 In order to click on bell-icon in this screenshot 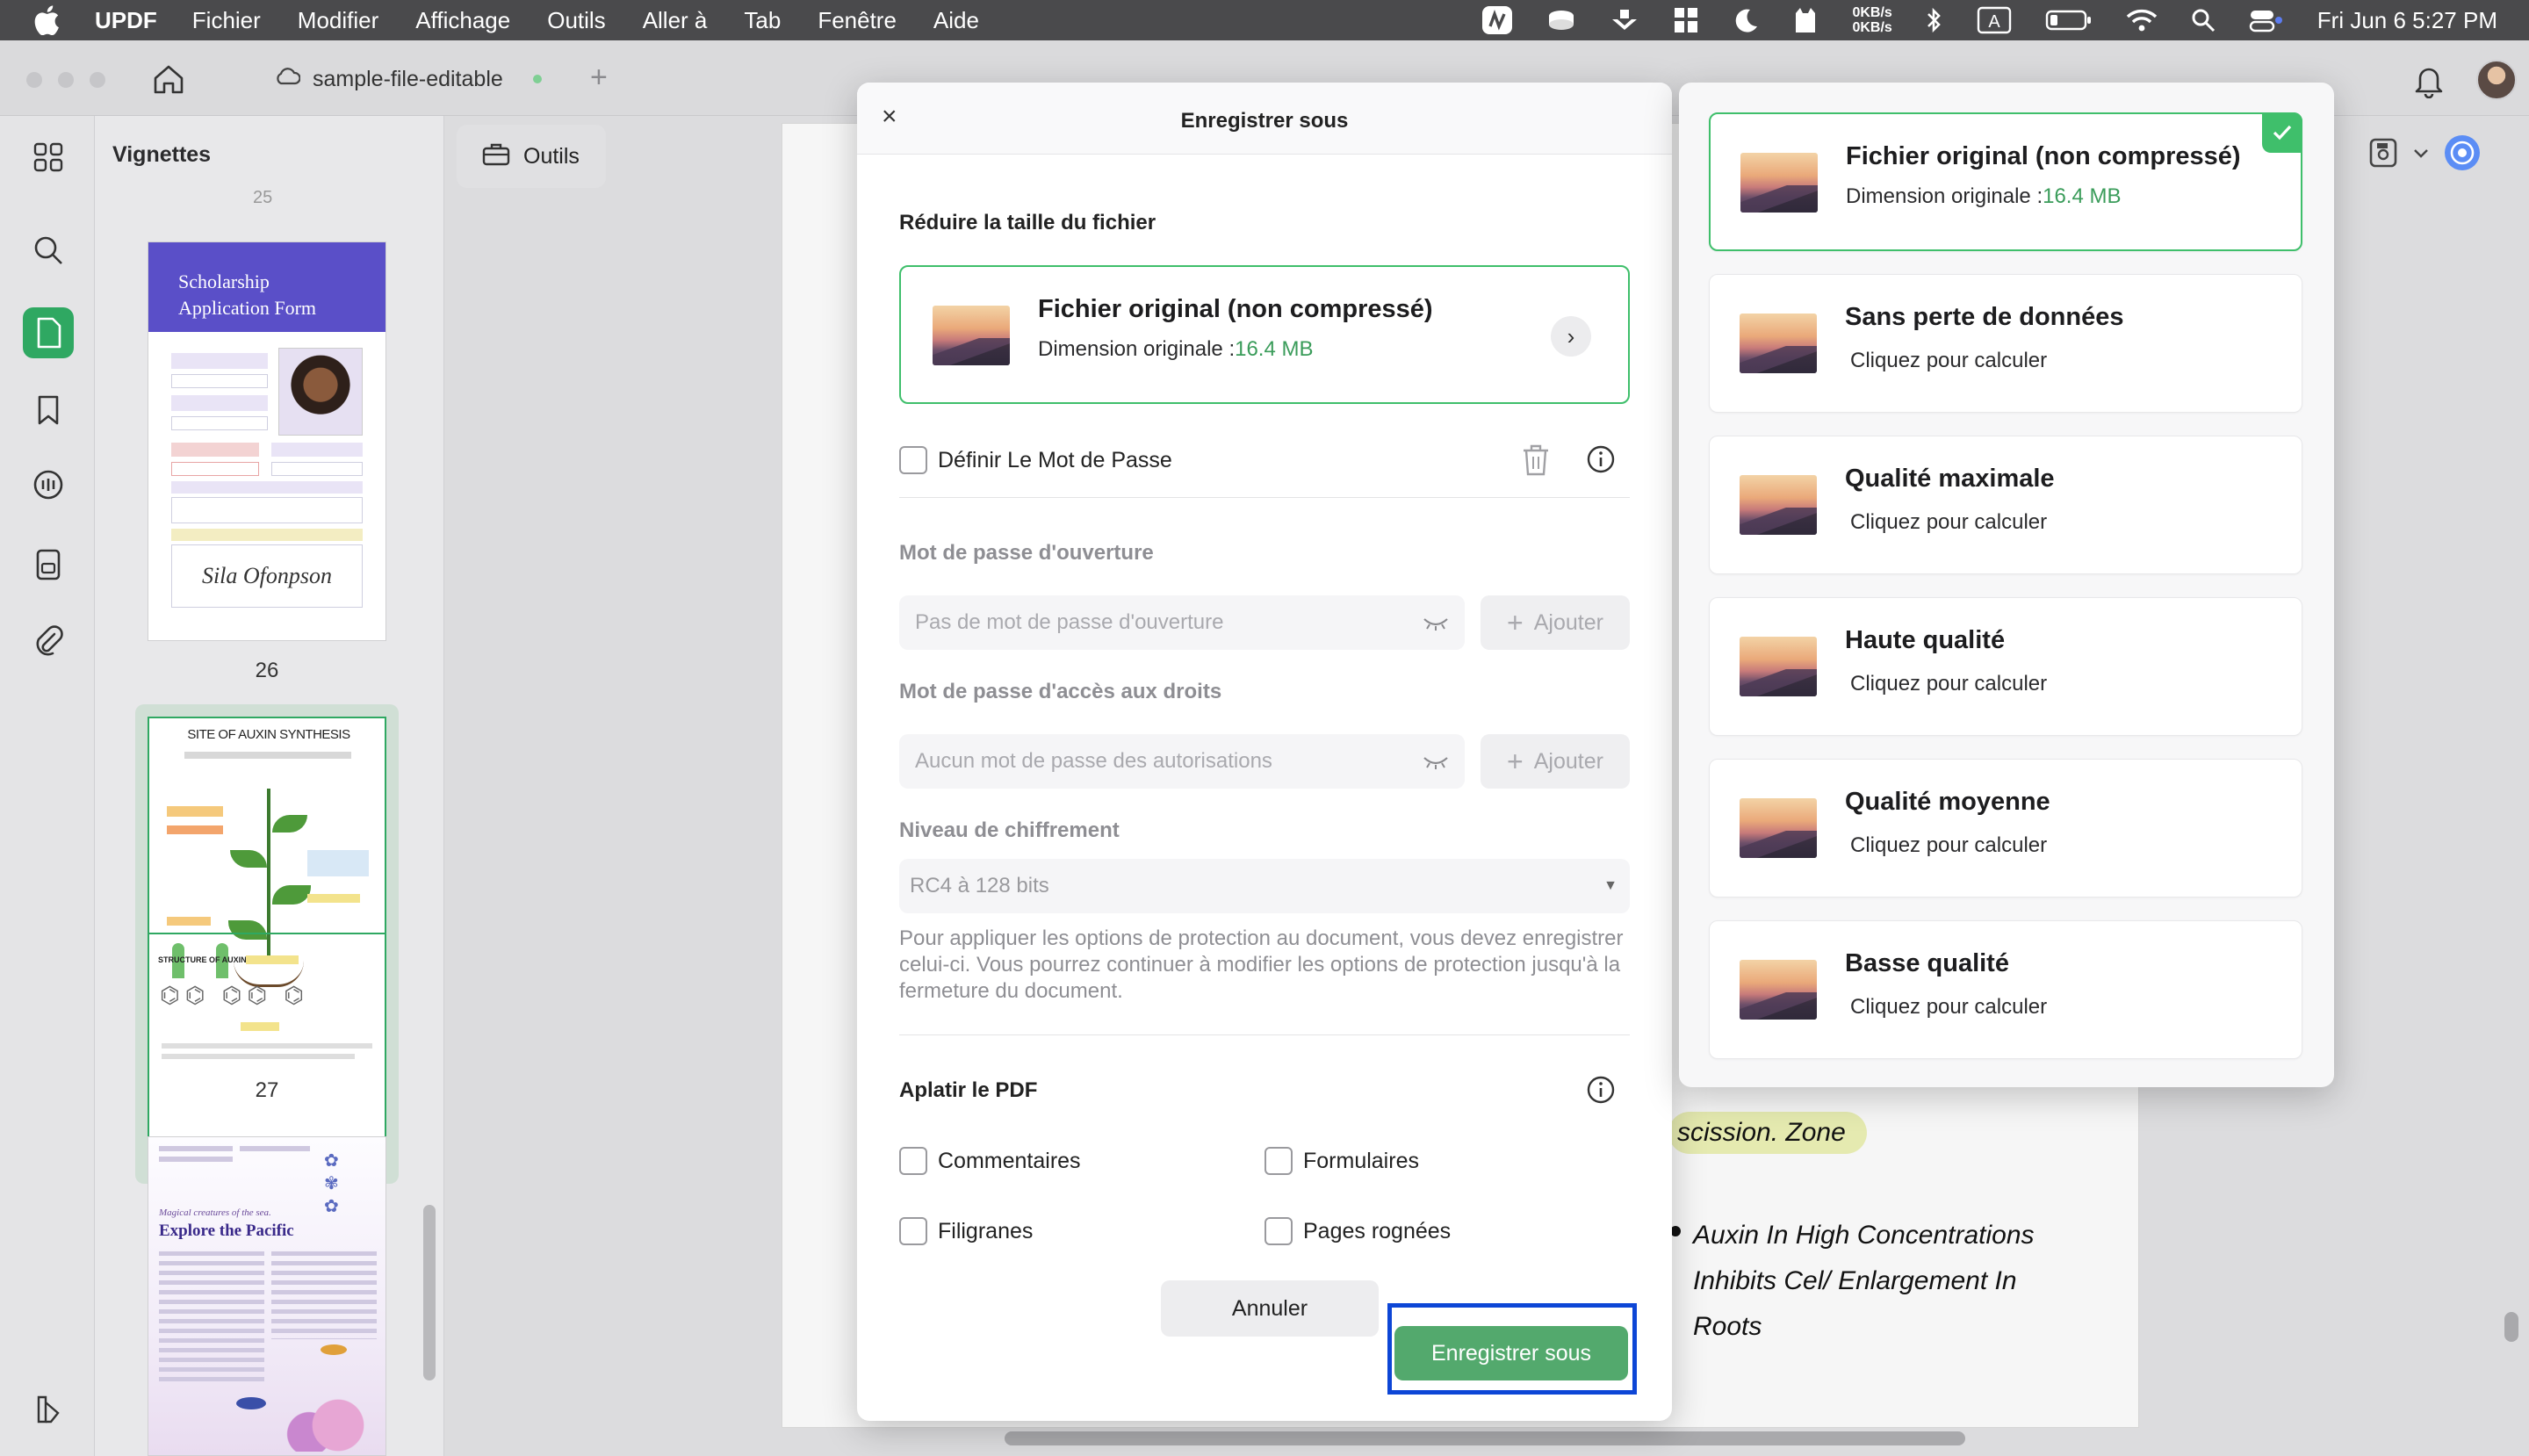, I will do `click(2429, 83)`.